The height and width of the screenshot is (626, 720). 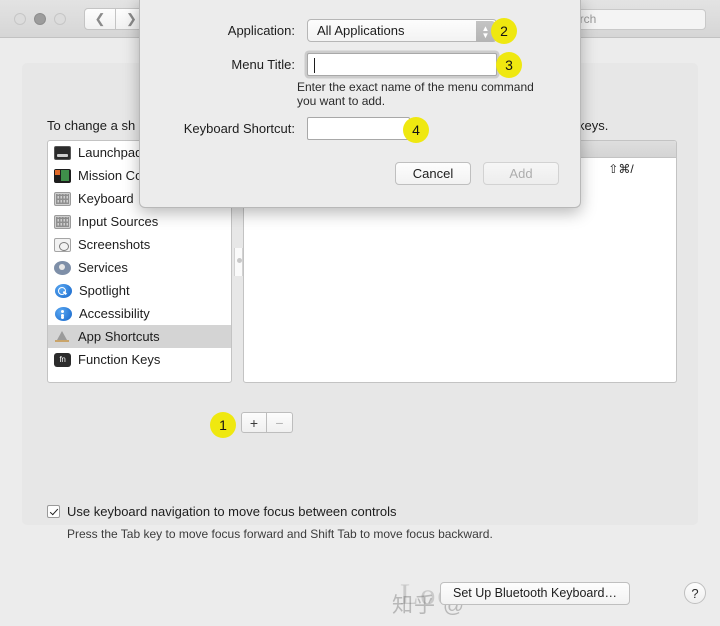 What do you see at coordinates (433, 173) in the screenshot?
I see `cancel-button: Cancel` at bounding box center [433, 173].